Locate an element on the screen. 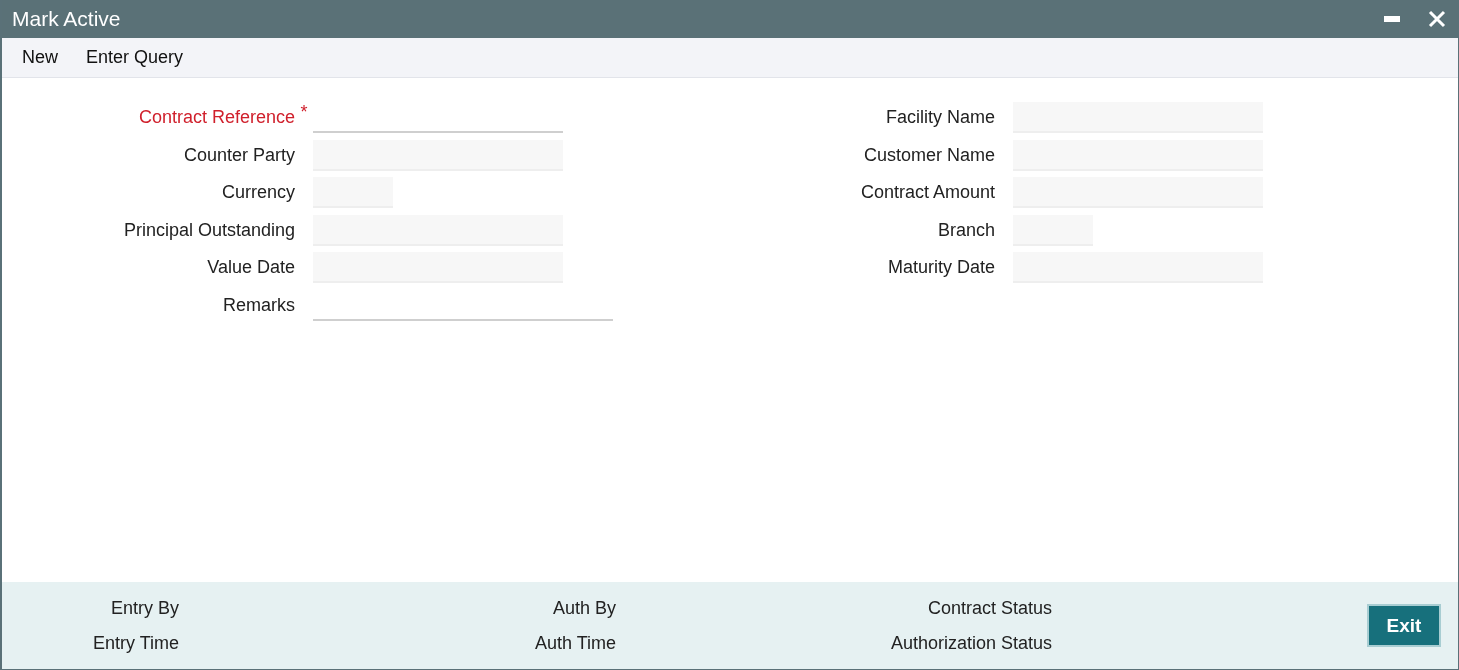  field-label: Branch is located at coordinates (965, 230).